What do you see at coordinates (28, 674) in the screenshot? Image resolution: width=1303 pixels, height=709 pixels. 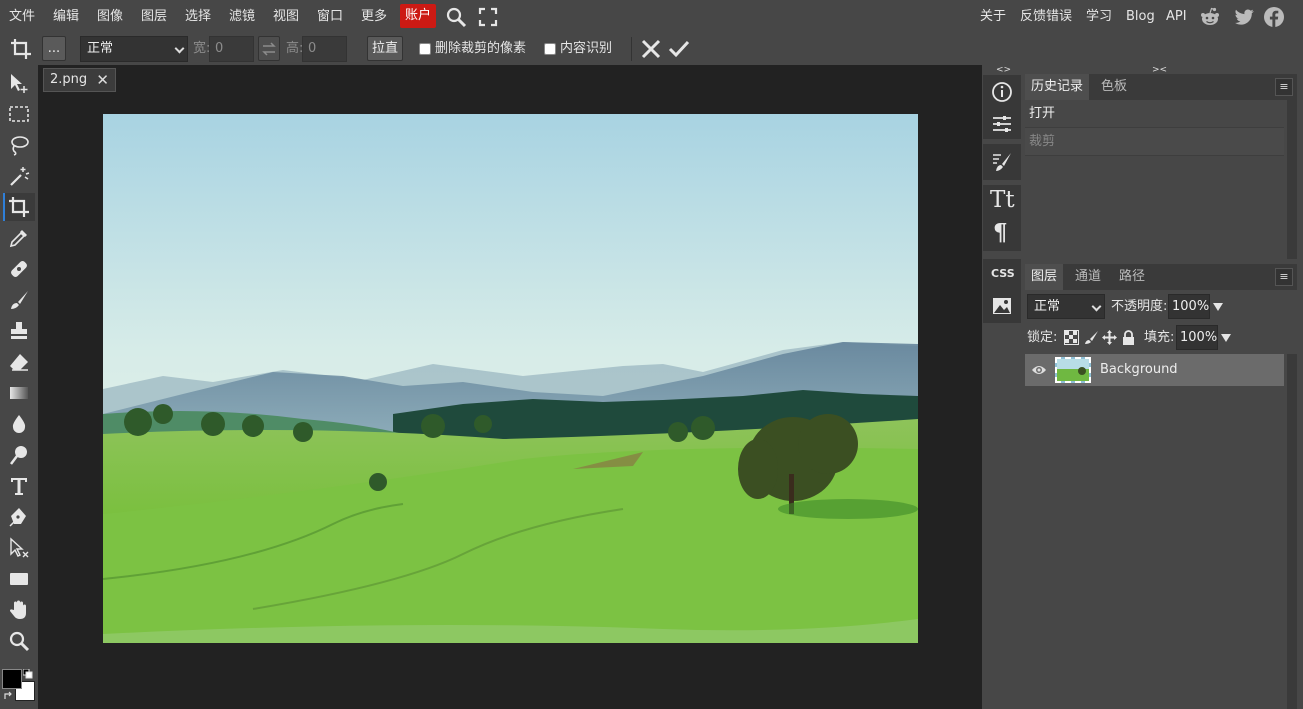 I see `default-colors-icon` at bounding box center [28, 674].